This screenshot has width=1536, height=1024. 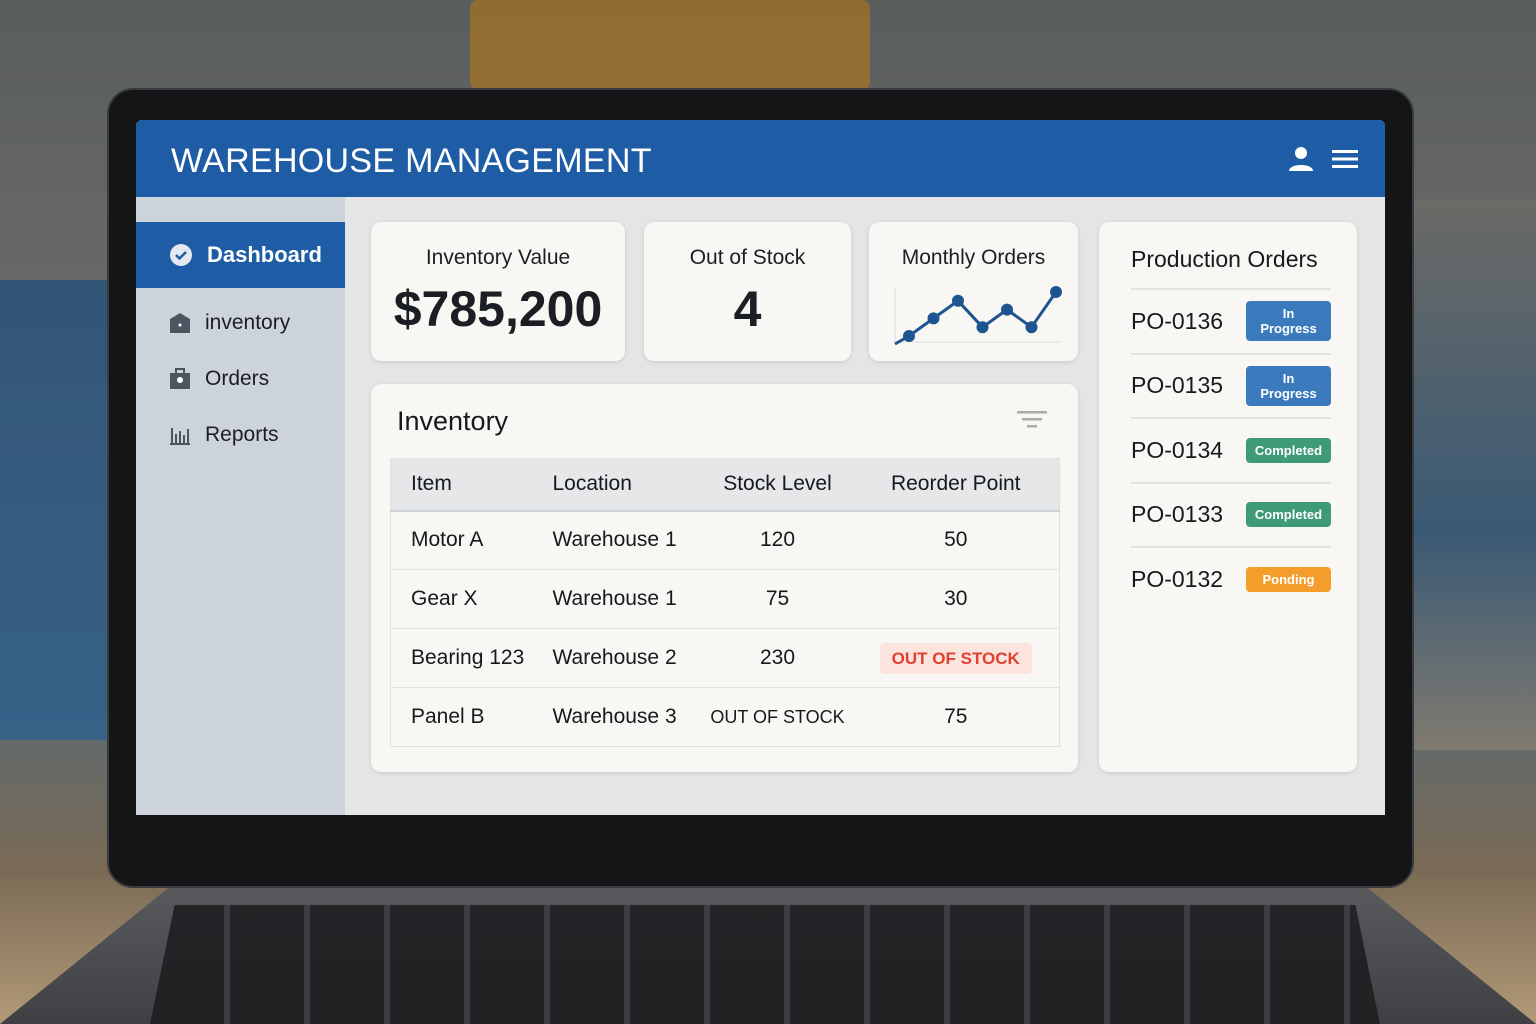 I want to click on table-row: Gear X Warehouse 1 75 30, so click(x=725, y=599).